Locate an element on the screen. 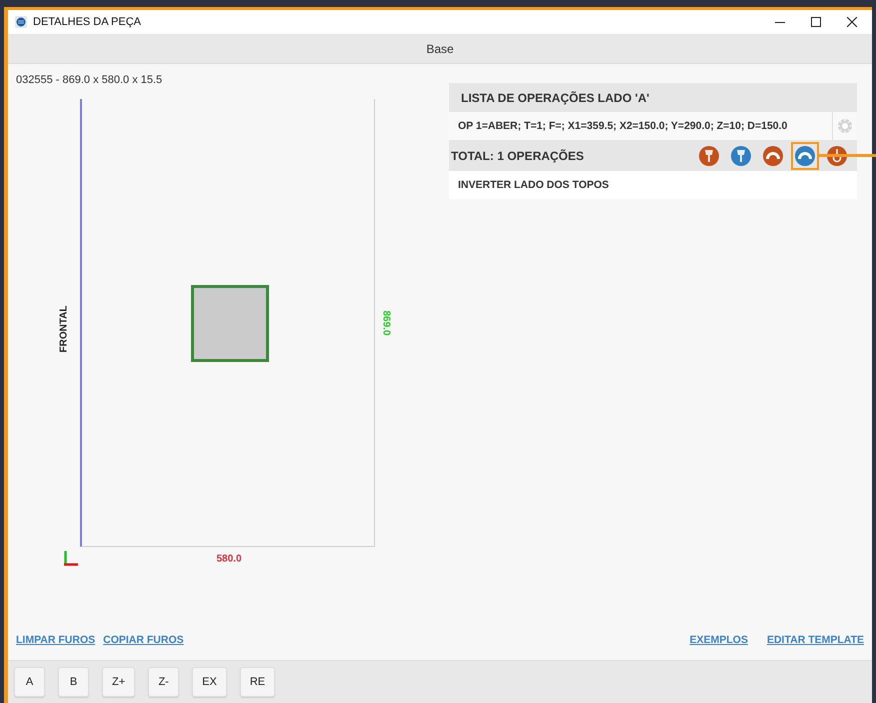 This screenshot has height=703, width=876. list-title: LISTA DE OPERAÇÕES LADO 'A' is located at coordinates (555, 97).